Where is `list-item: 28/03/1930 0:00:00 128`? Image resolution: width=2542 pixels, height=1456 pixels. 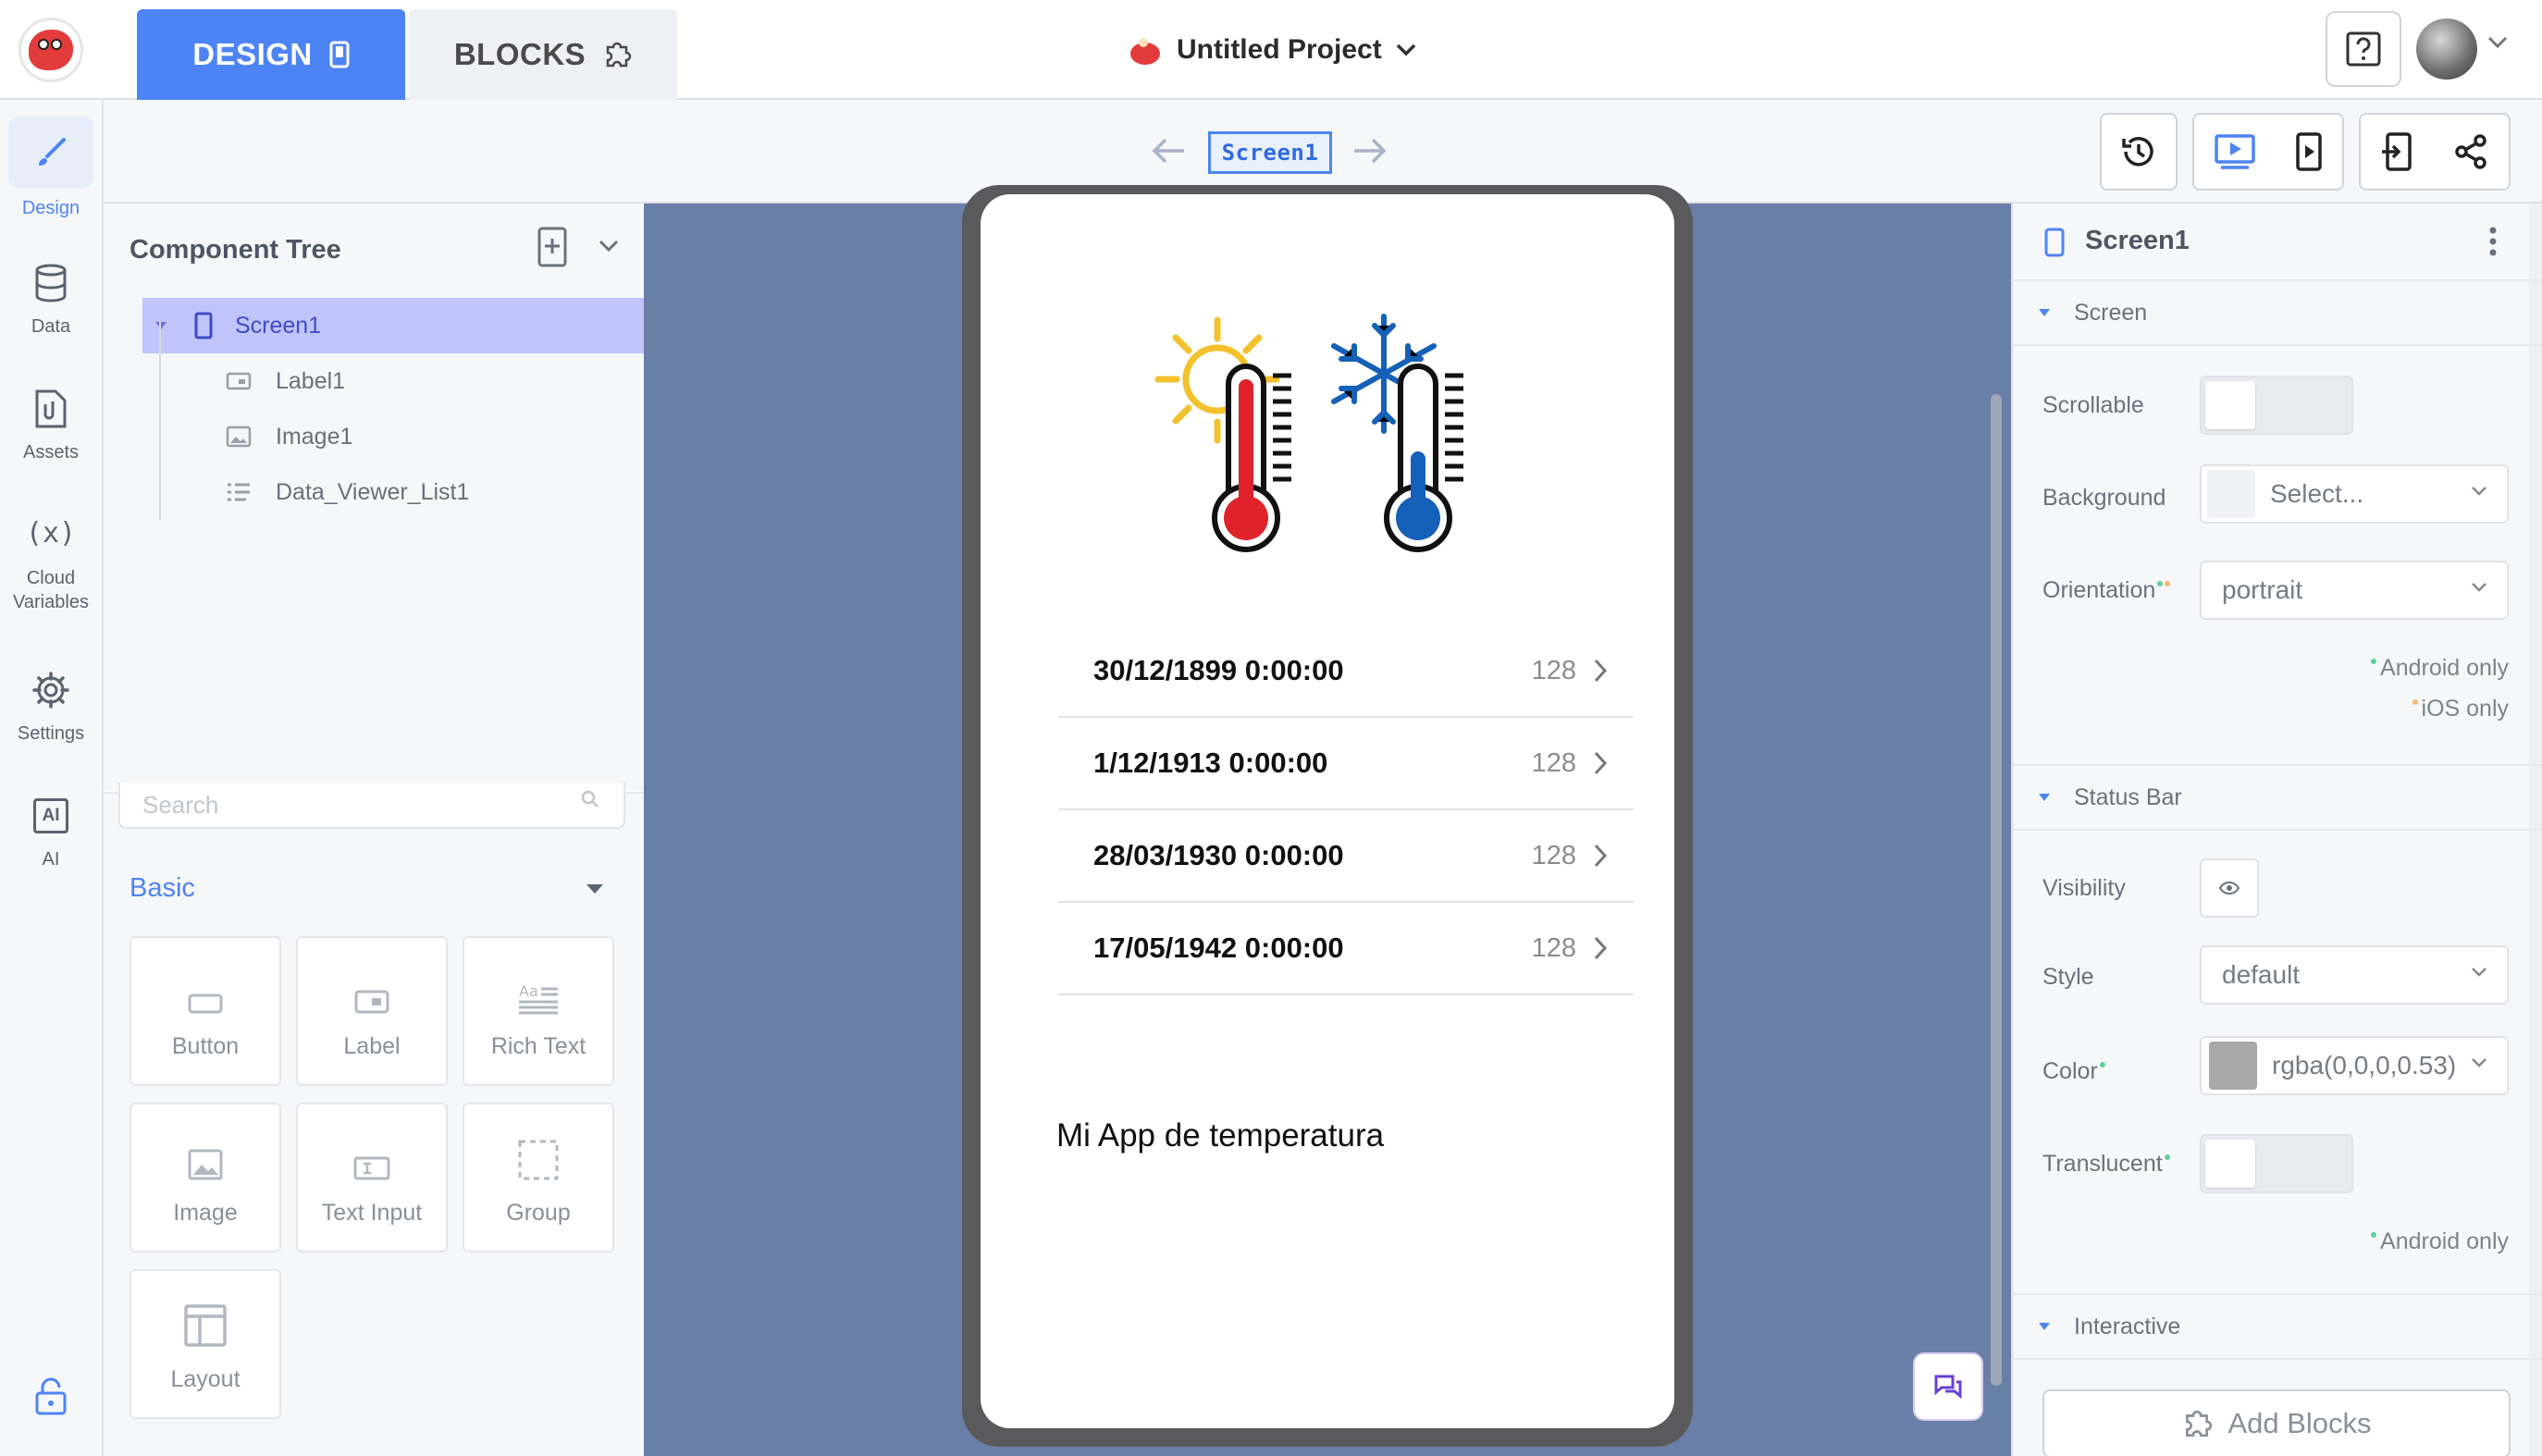
list-item: 28/03/1930 0:00:00 128 is located at coordinates (1346, 856).